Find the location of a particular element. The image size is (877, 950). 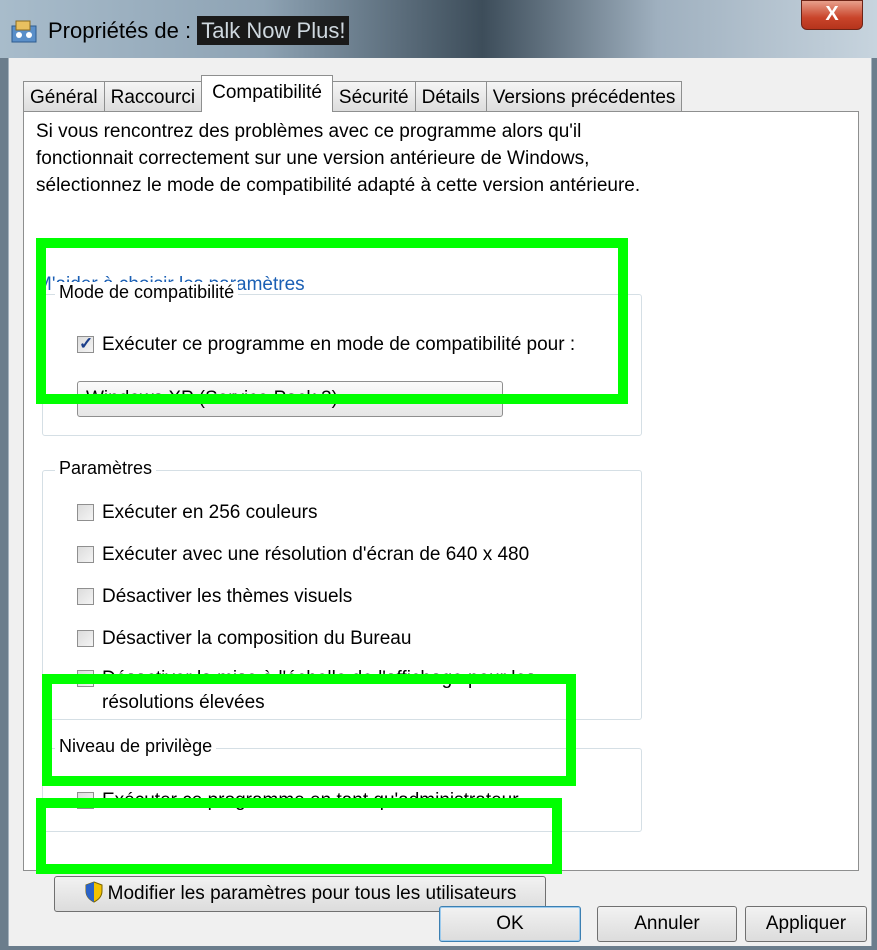

window-title-prefix: Propriétés de : is located at coordinates (123, 30).